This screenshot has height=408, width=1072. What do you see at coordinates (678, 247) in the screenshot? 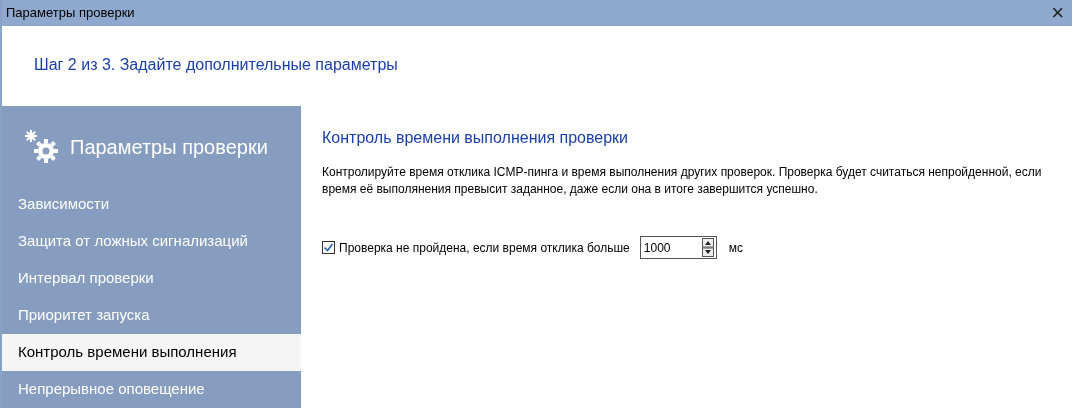
I see `number-field: 1000` at bounding box center [678, 247].